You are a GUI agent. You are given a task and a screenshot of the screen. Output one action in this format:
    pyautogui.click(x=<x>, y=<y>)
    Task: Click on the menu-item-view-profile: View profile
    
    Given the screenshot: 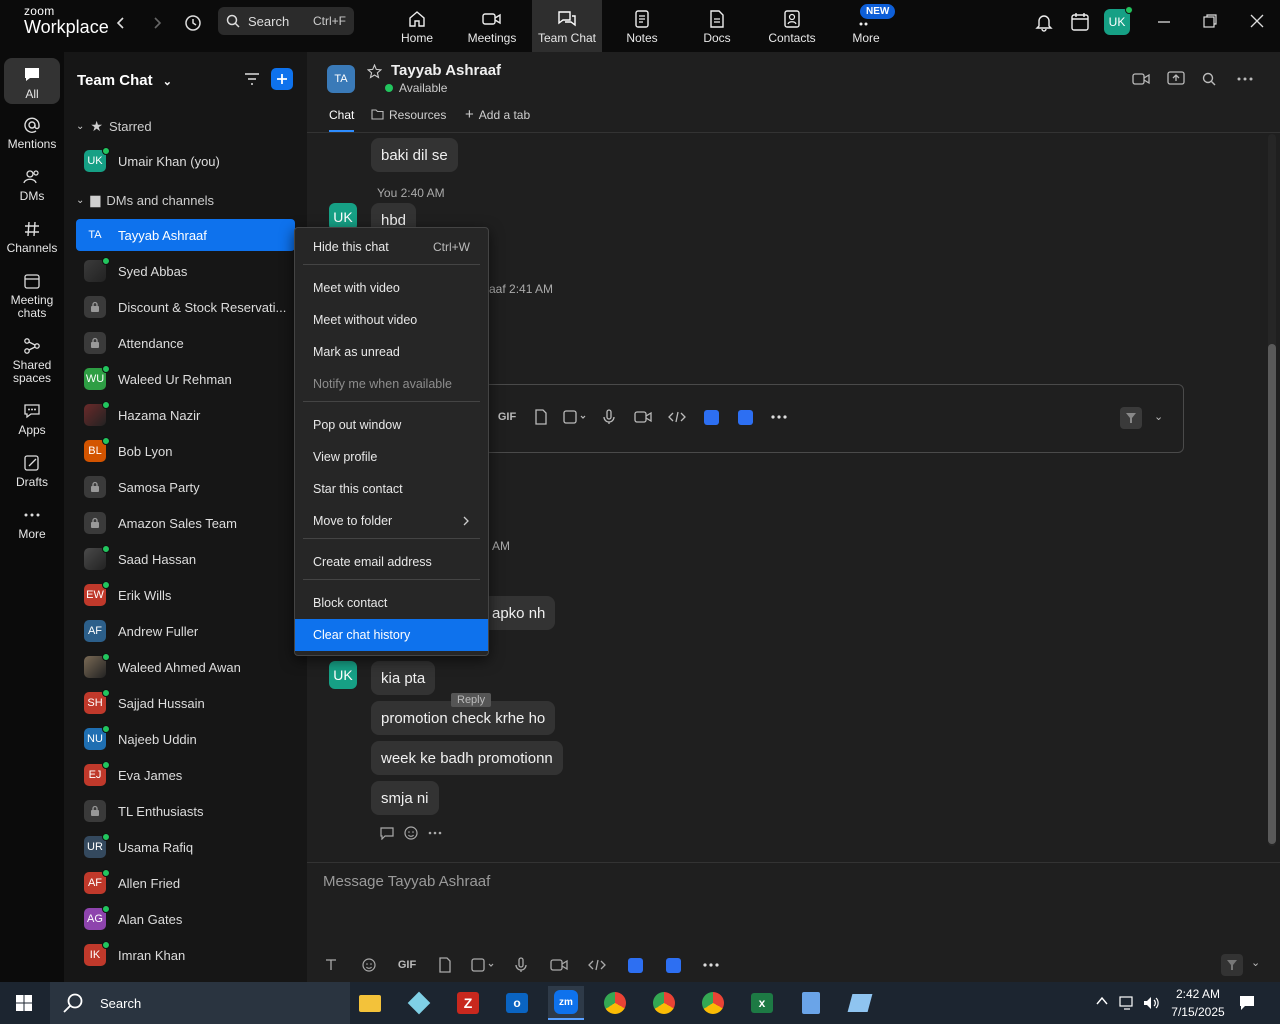 What is the action you would take?
    pyautogui.click(x=391, y=457)
    